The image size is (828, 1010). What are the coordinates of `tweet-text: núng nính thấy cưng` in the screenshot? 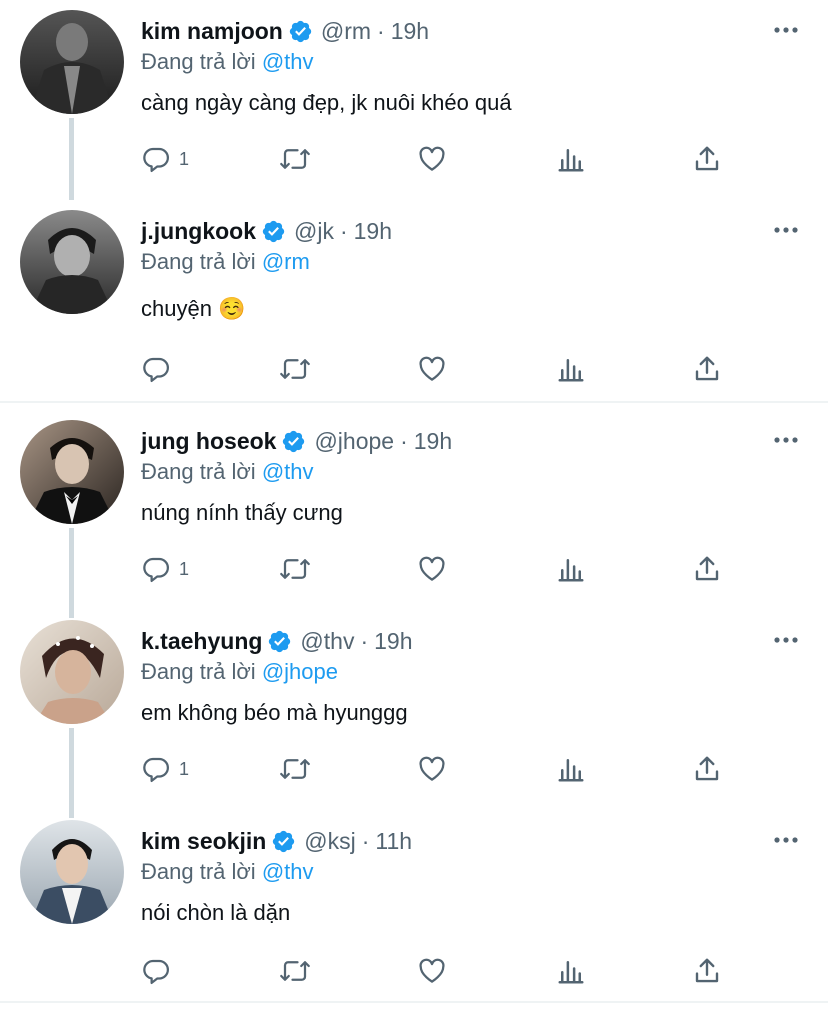 It's located at (242, 512).